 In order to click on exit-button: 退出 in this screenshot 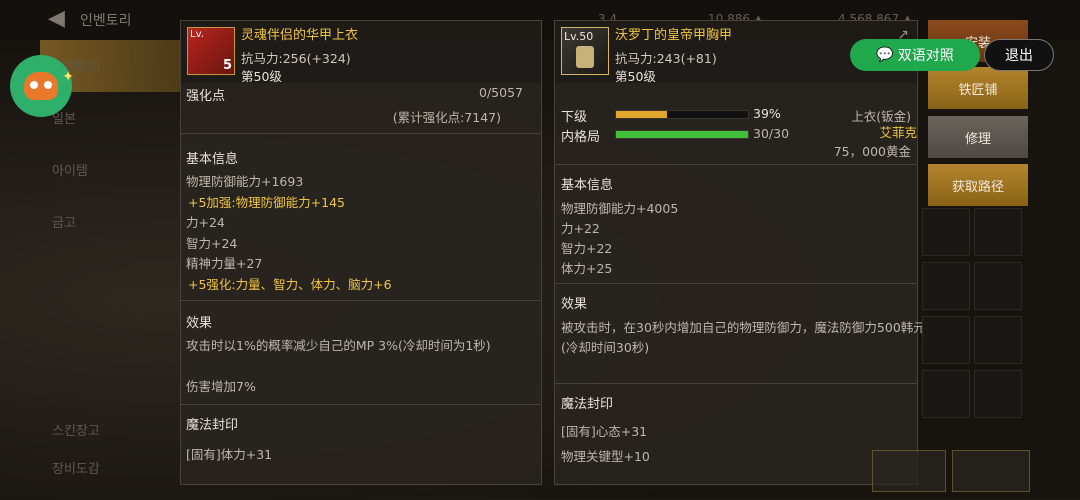, I will do `click(1019, 55)`.